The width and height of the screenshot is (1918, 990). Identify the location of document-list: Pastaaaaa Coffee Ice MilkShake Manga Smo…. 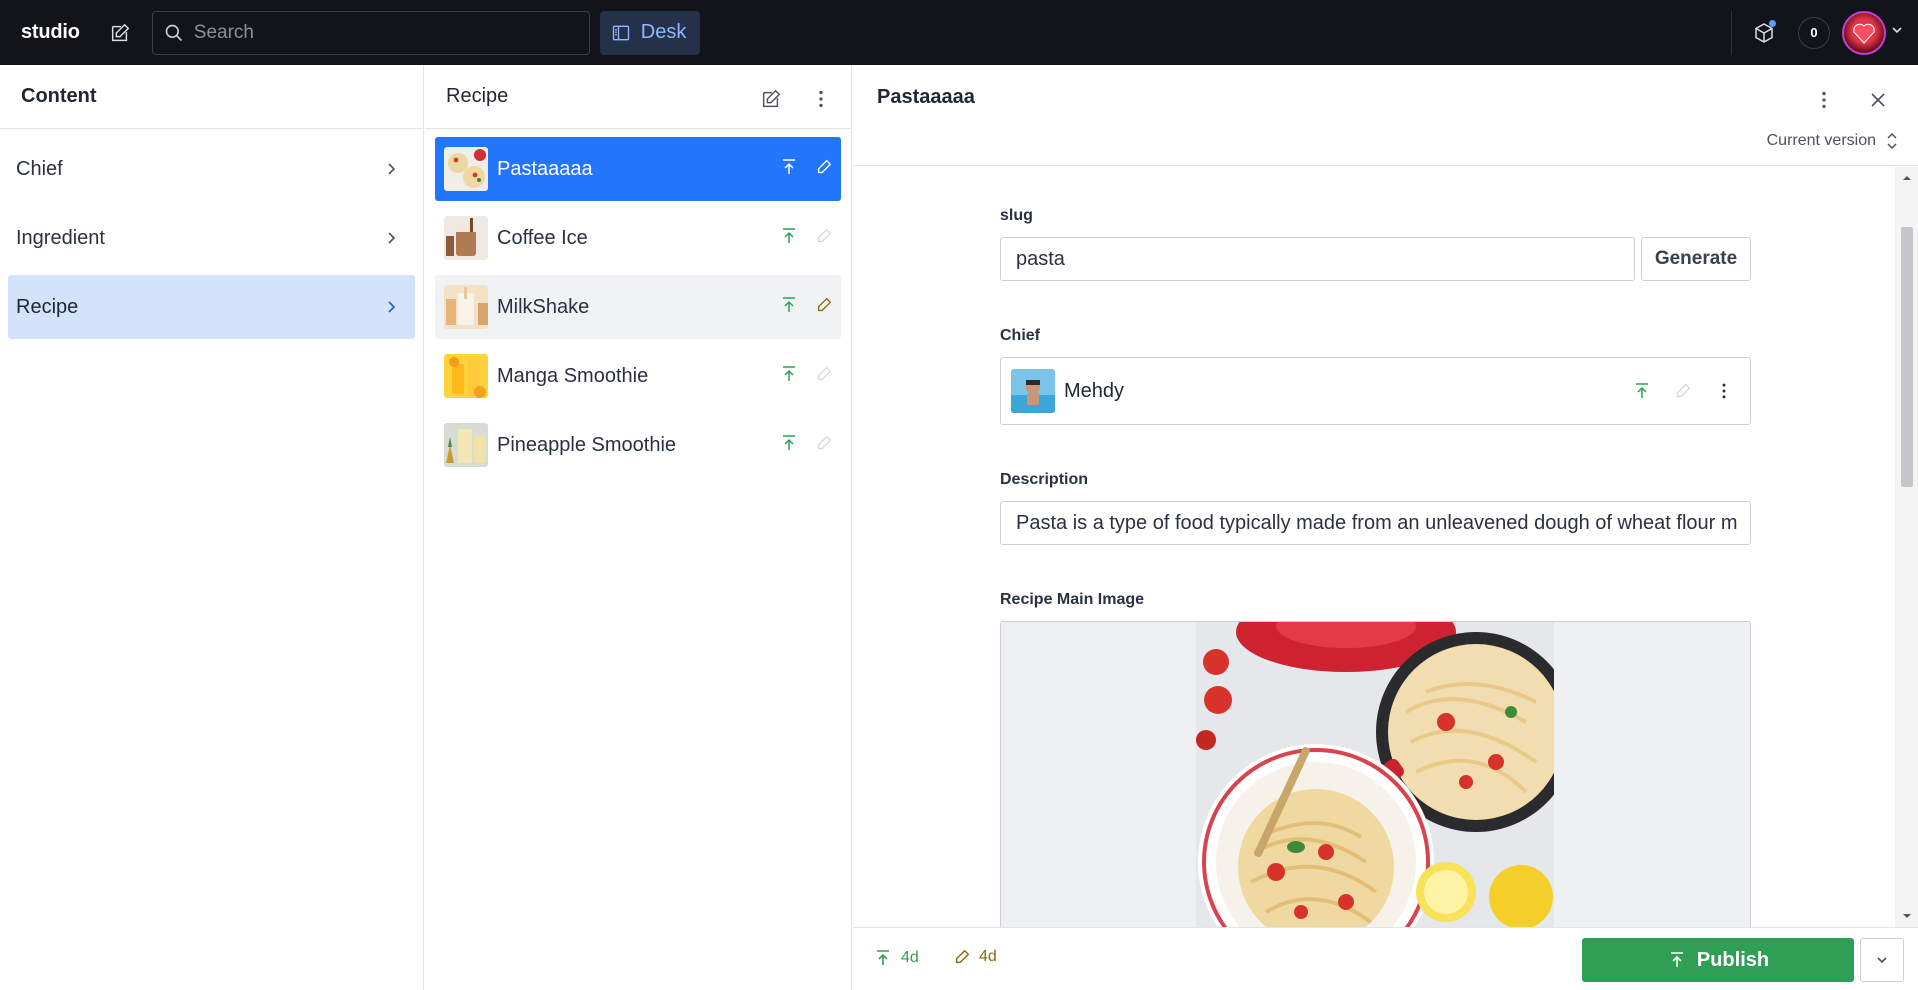
(638, 309).